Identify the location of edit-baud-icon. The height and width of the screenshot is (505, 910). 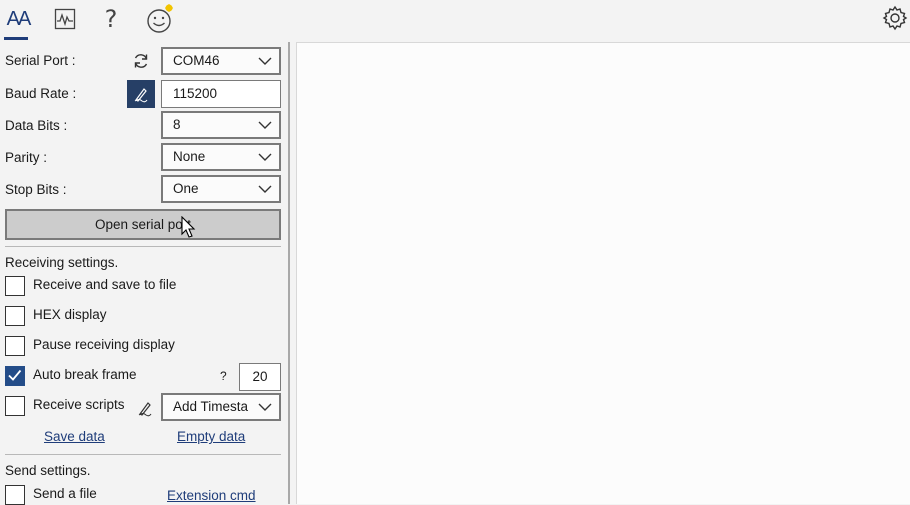
(141, 94).